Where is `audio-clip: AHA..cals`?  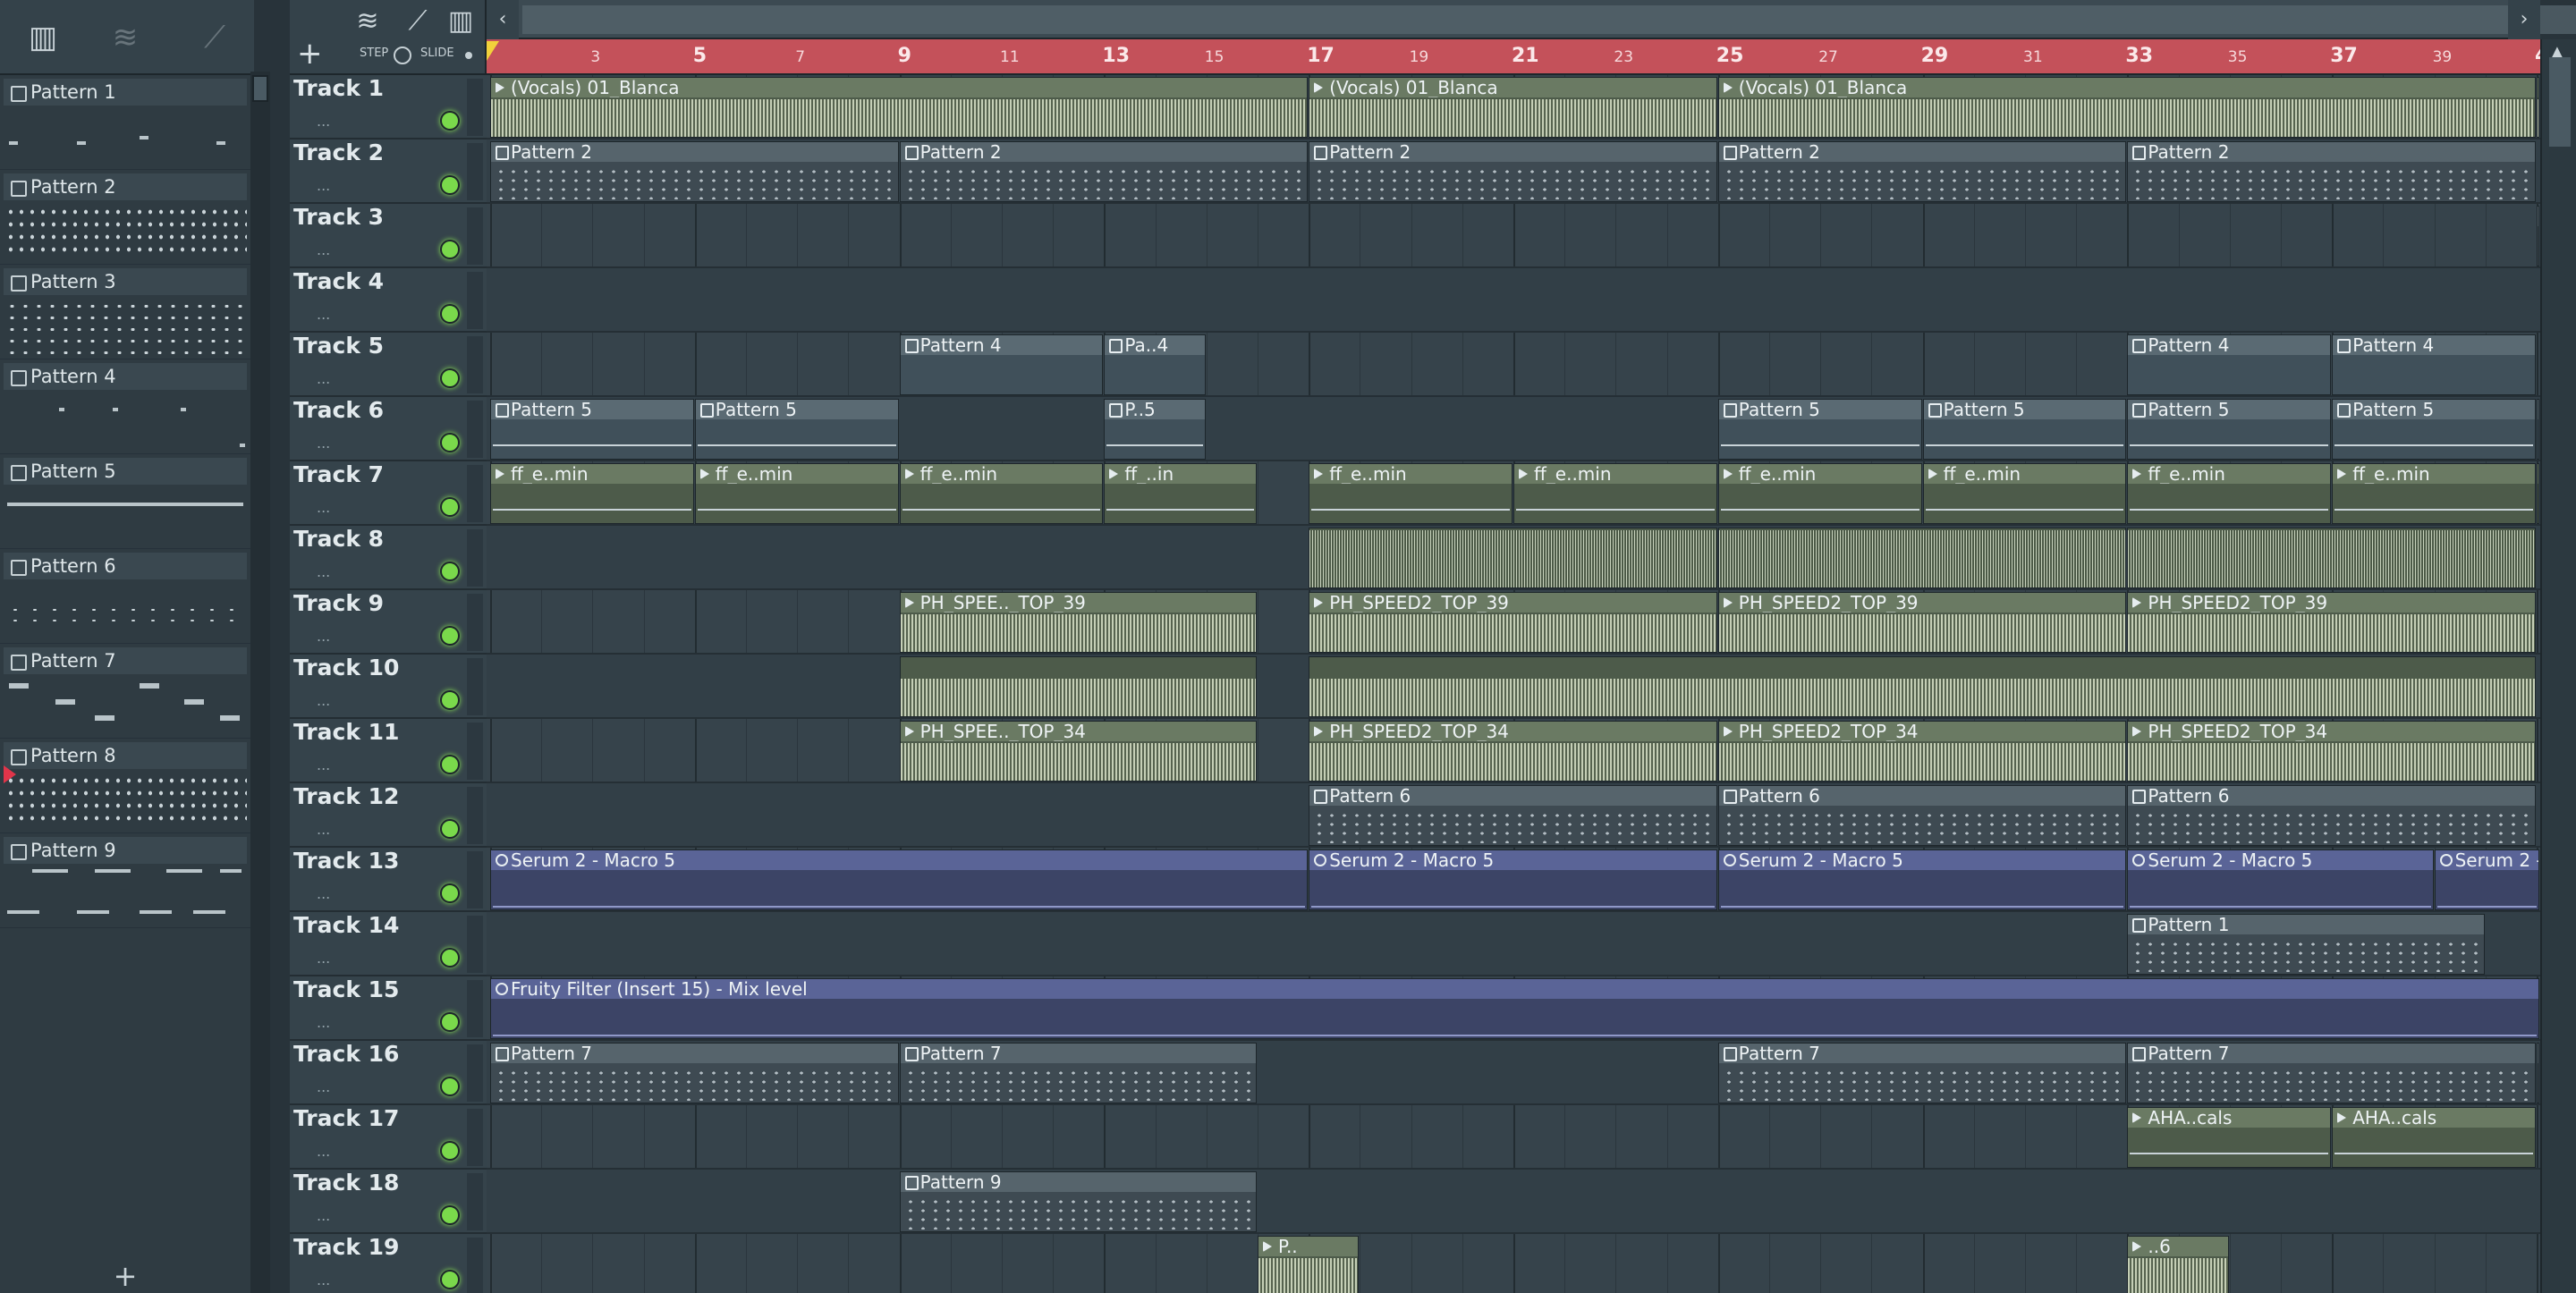 audio-clip: AHA..cals is located at coordinates (2229, 1138).